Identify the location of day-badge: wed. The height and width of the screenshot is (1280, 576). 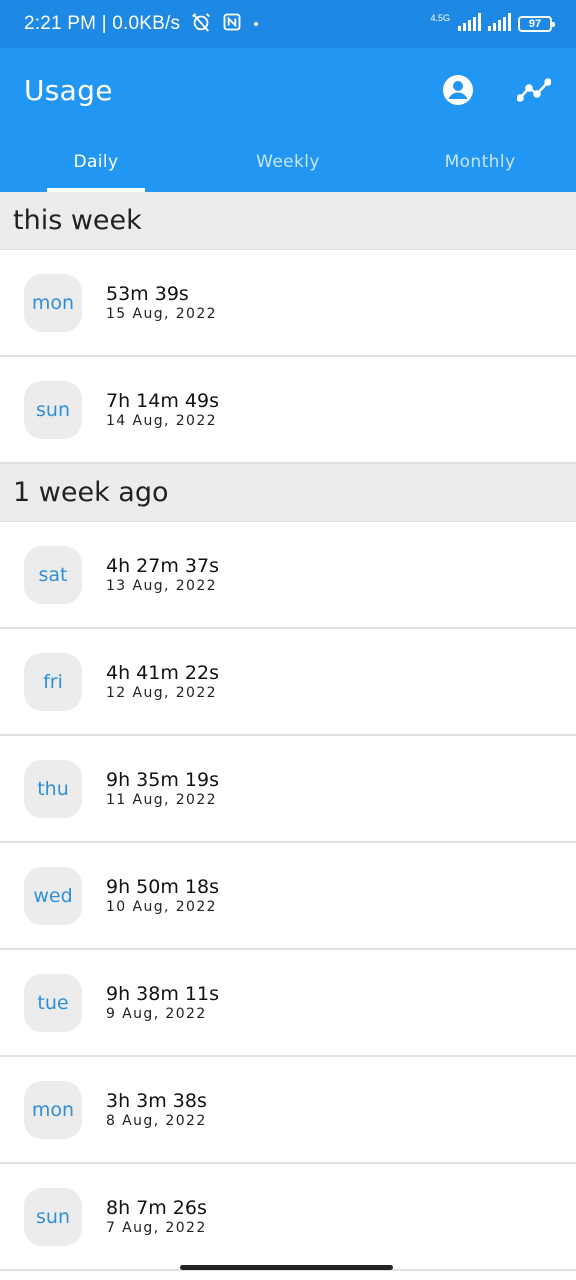
(53, 895).